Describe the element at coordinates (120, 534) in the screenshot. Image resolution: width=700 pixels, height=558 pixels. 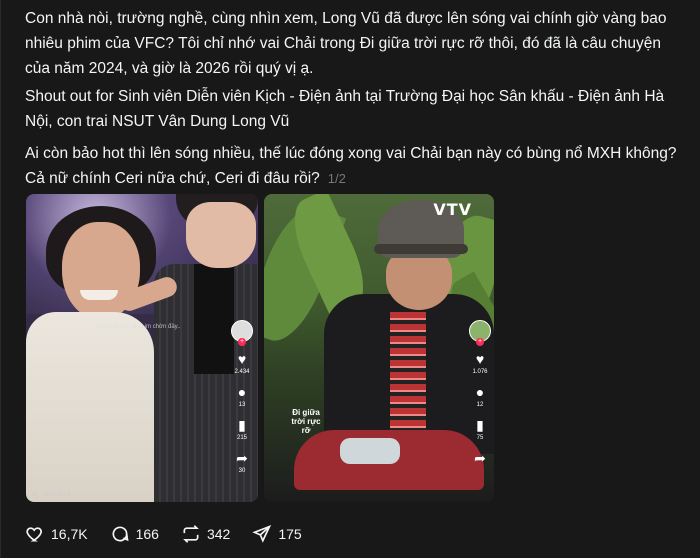
I see `comment-icon` at that location.